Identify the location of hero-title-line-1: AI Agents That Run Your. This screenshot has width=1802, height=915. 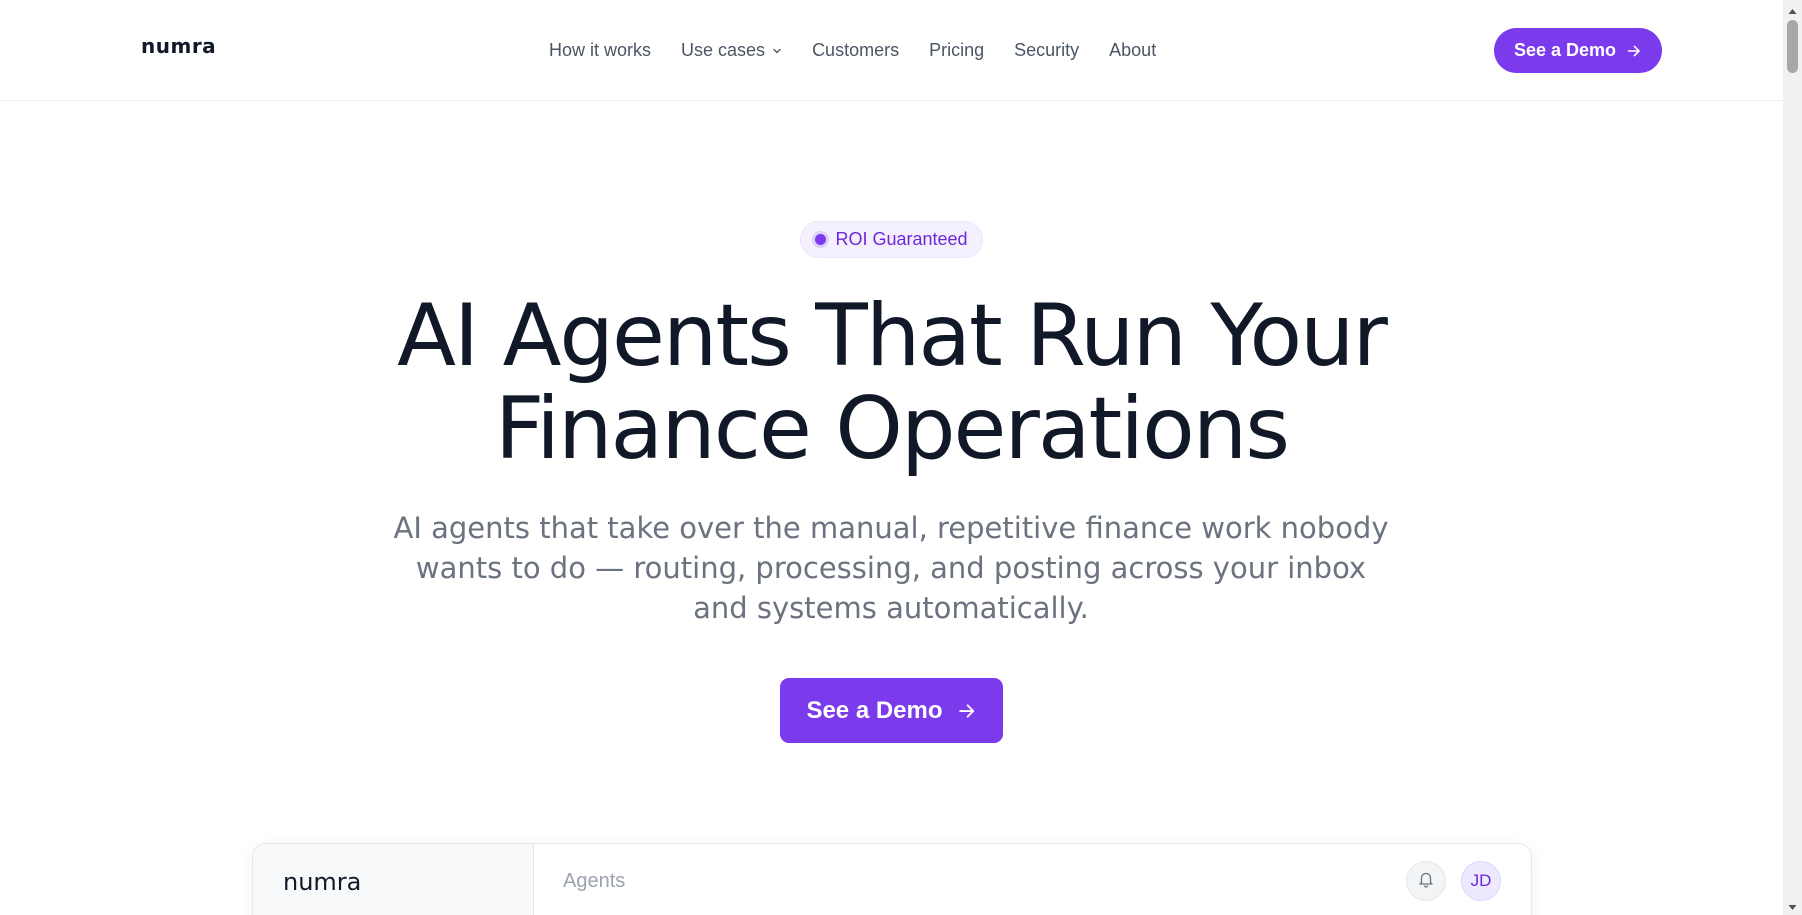
(892, 336).